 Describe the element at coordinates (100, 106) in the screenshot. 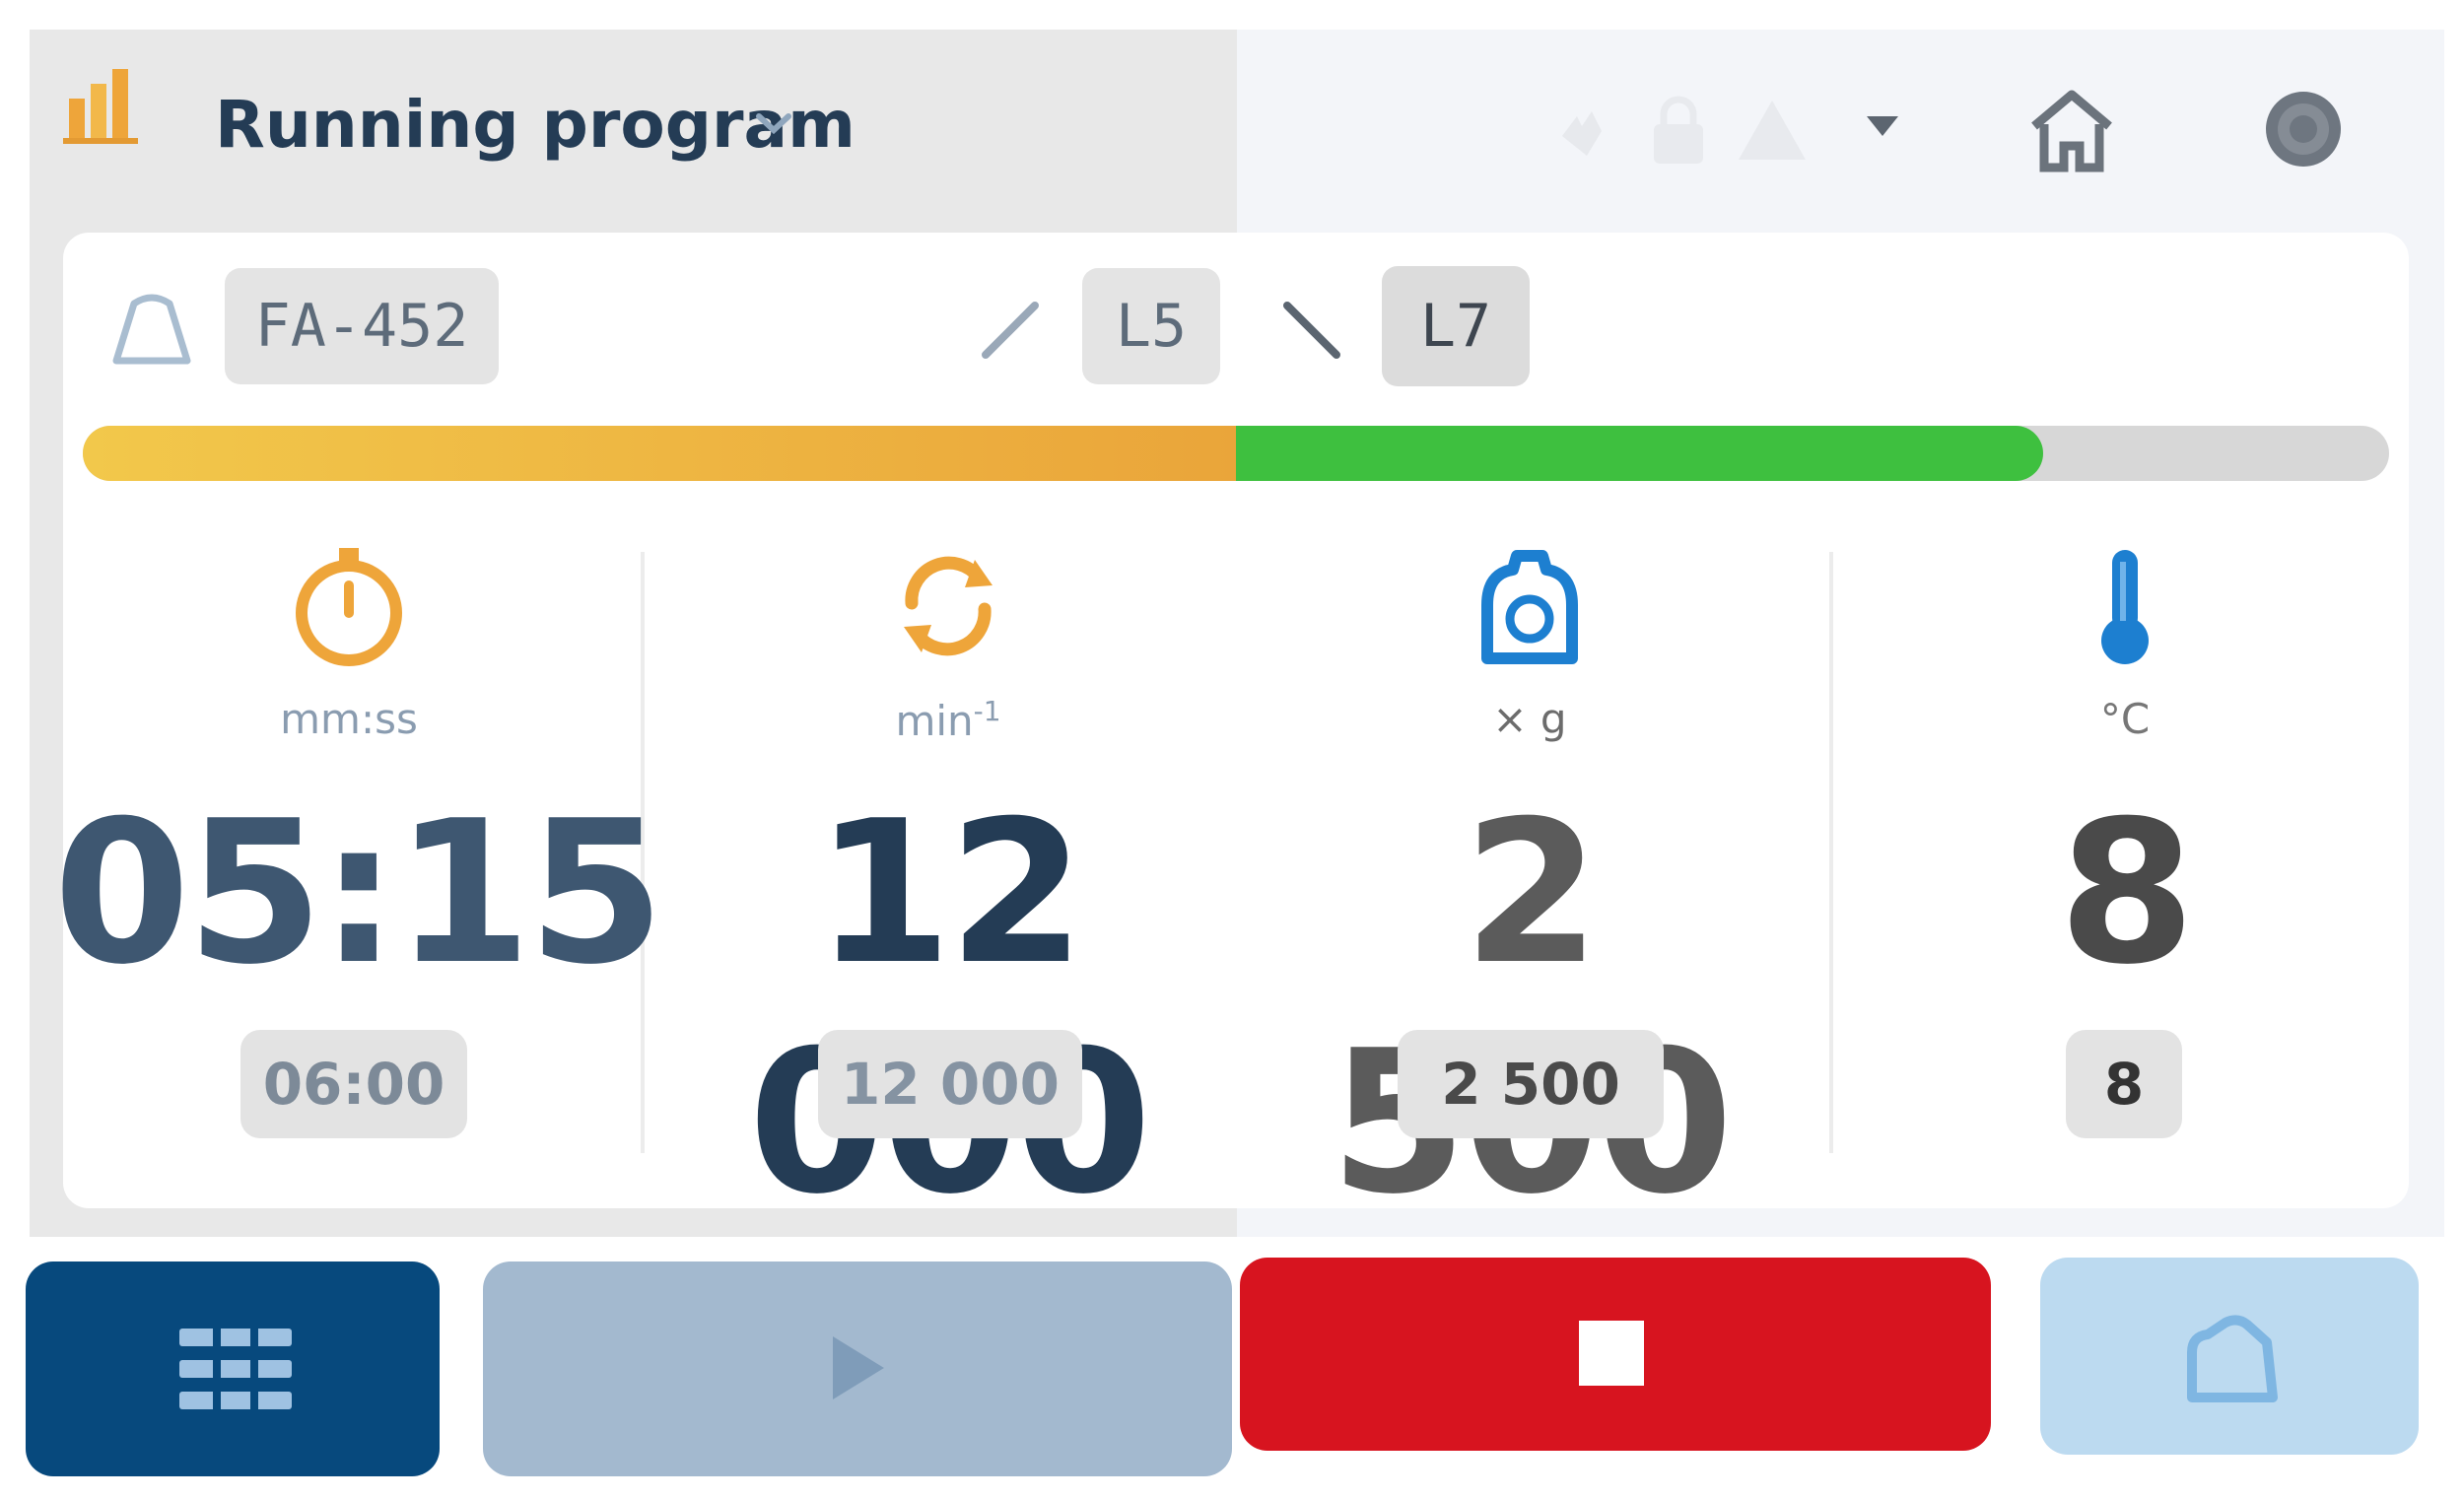

I see `program-chart-icon` at that location.